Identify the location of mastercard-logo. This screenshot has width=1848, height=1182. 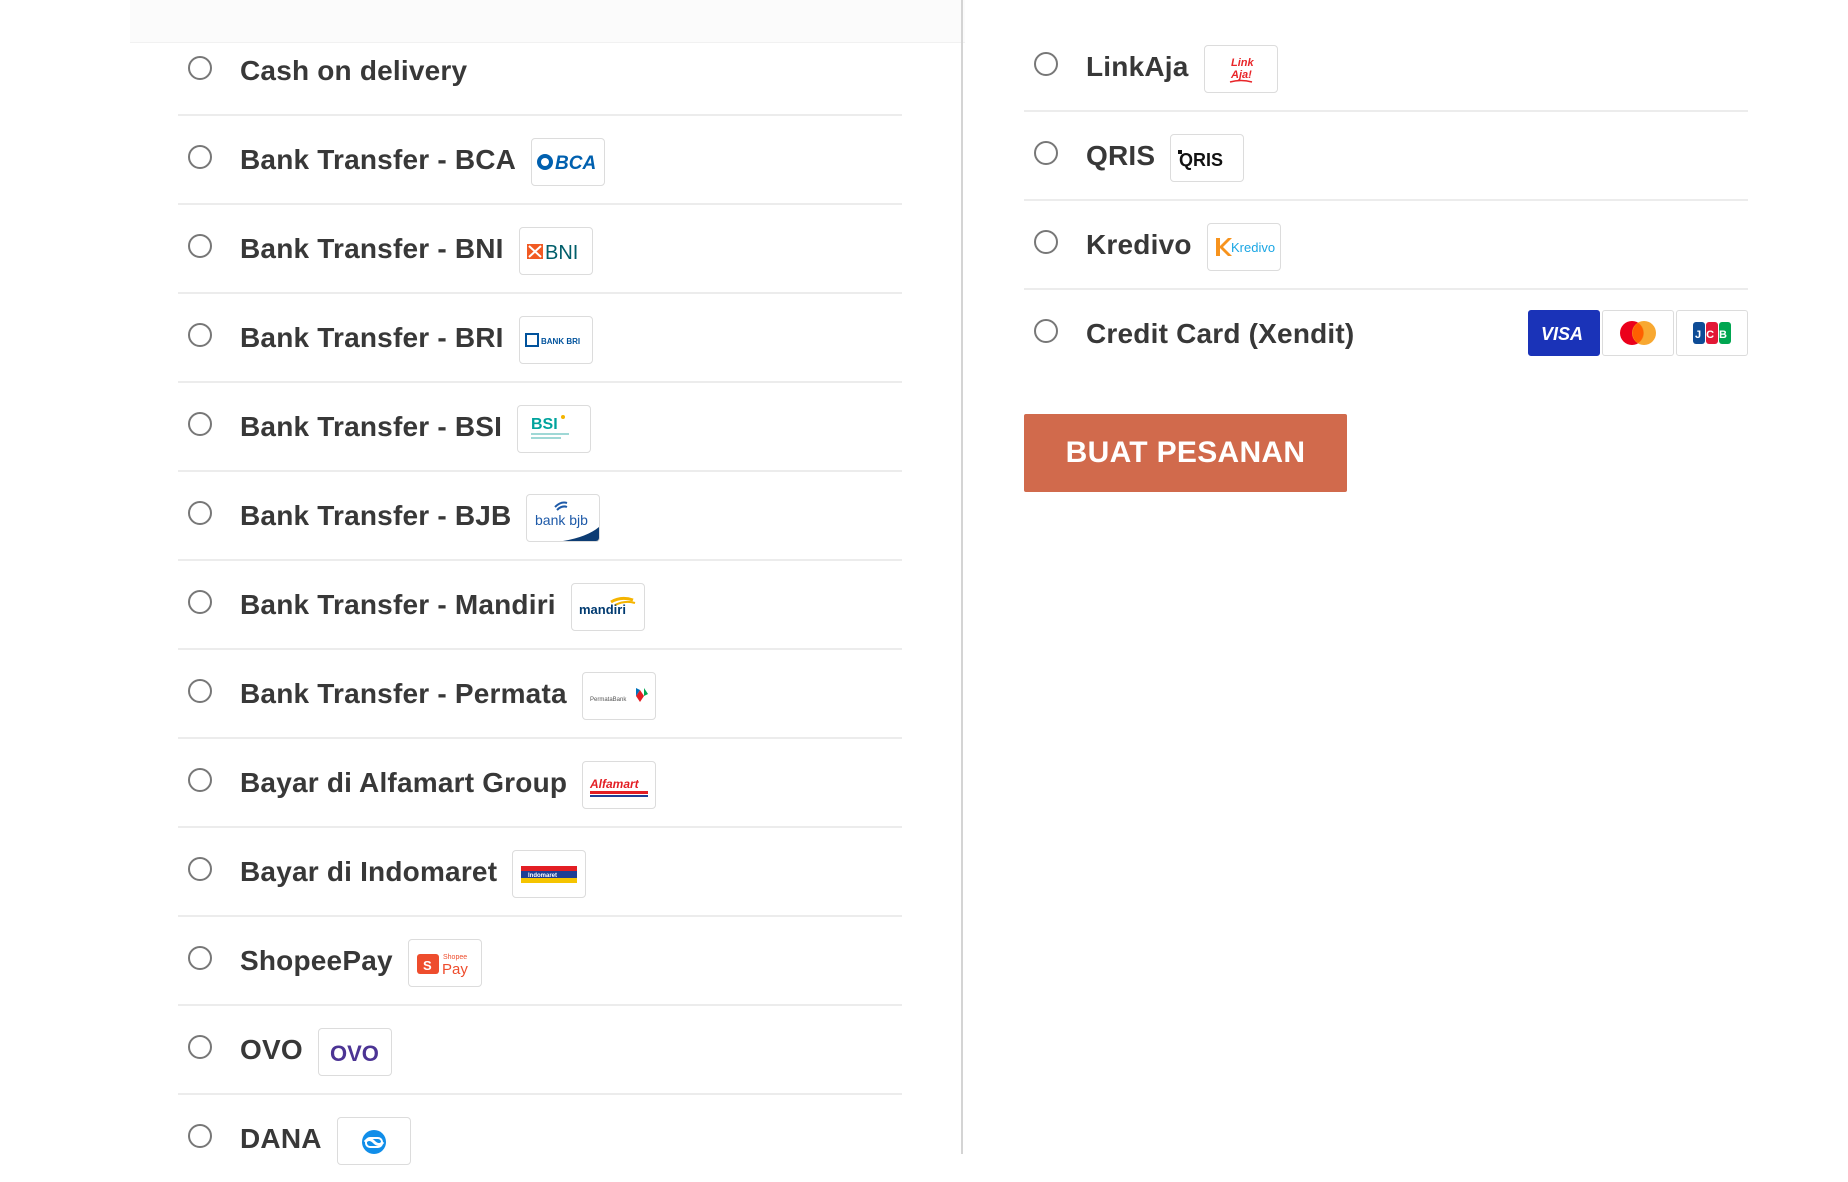
(1638, 333).